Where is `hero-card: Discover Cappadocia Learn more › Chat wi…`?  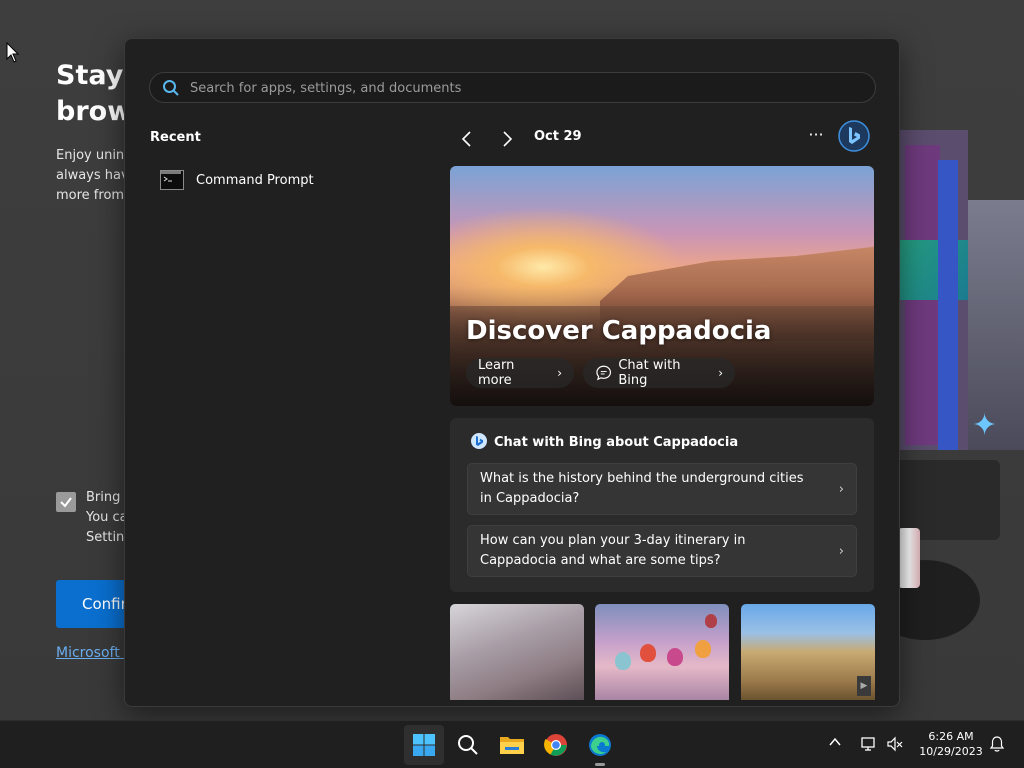
hero-card: Discover Cappadocia Learn more › Chat wi… is located at coordinates (662, 286).